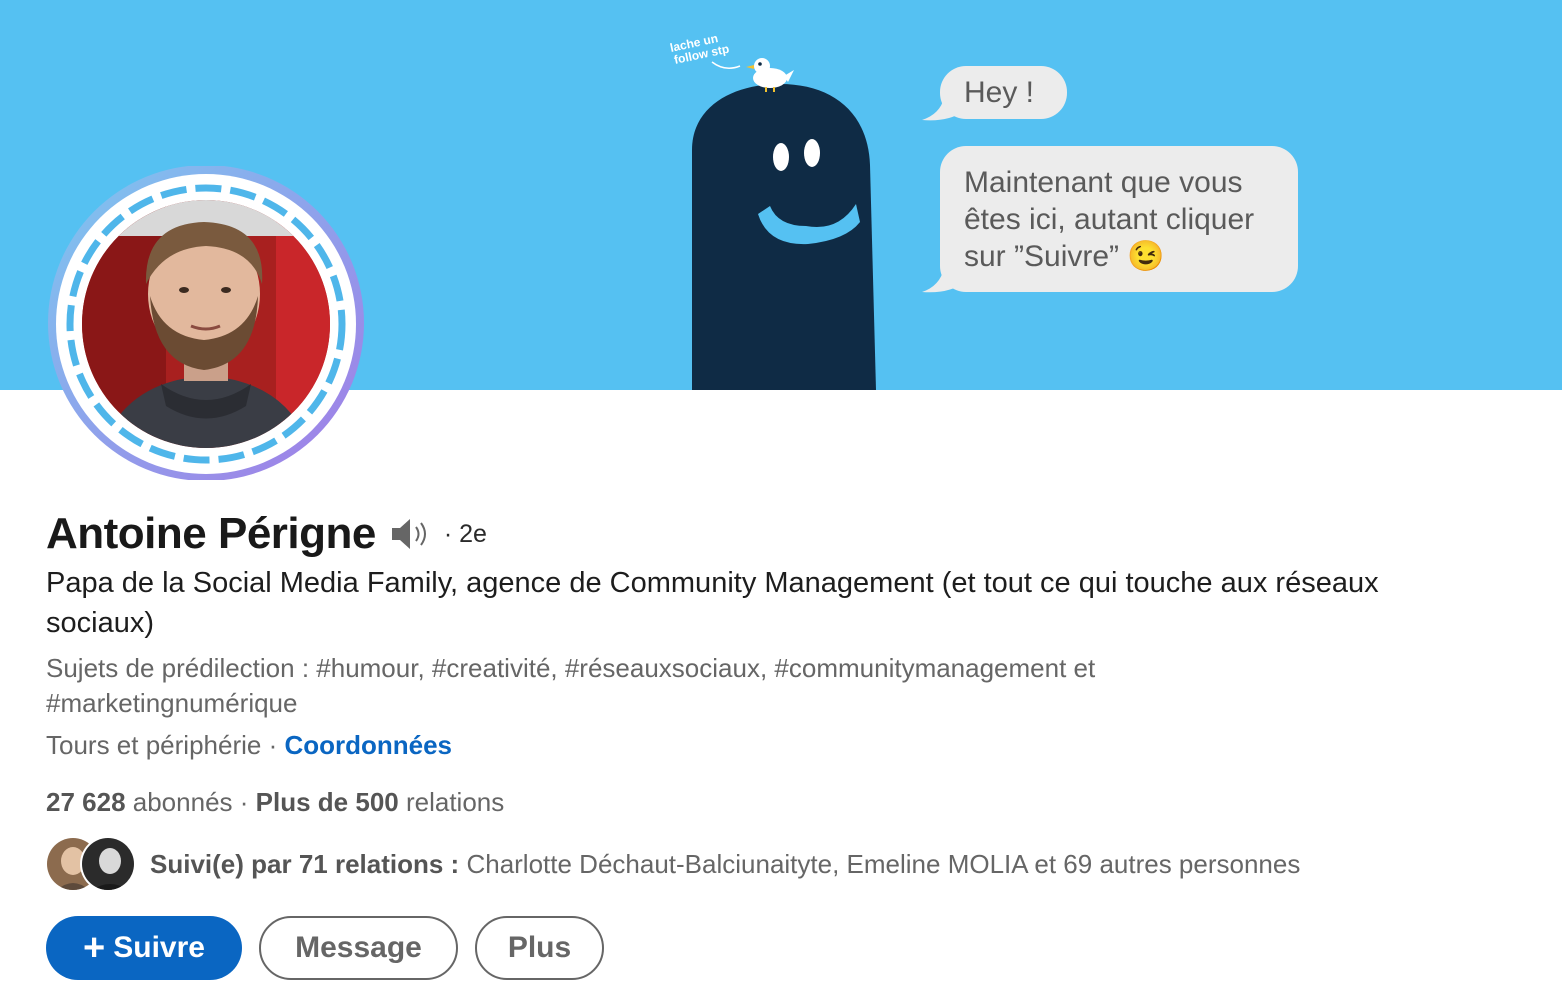  What do you see at coordinates (412, 534) in the screenshot?
I see `speaker-icon` at bounding box center [412, 534].